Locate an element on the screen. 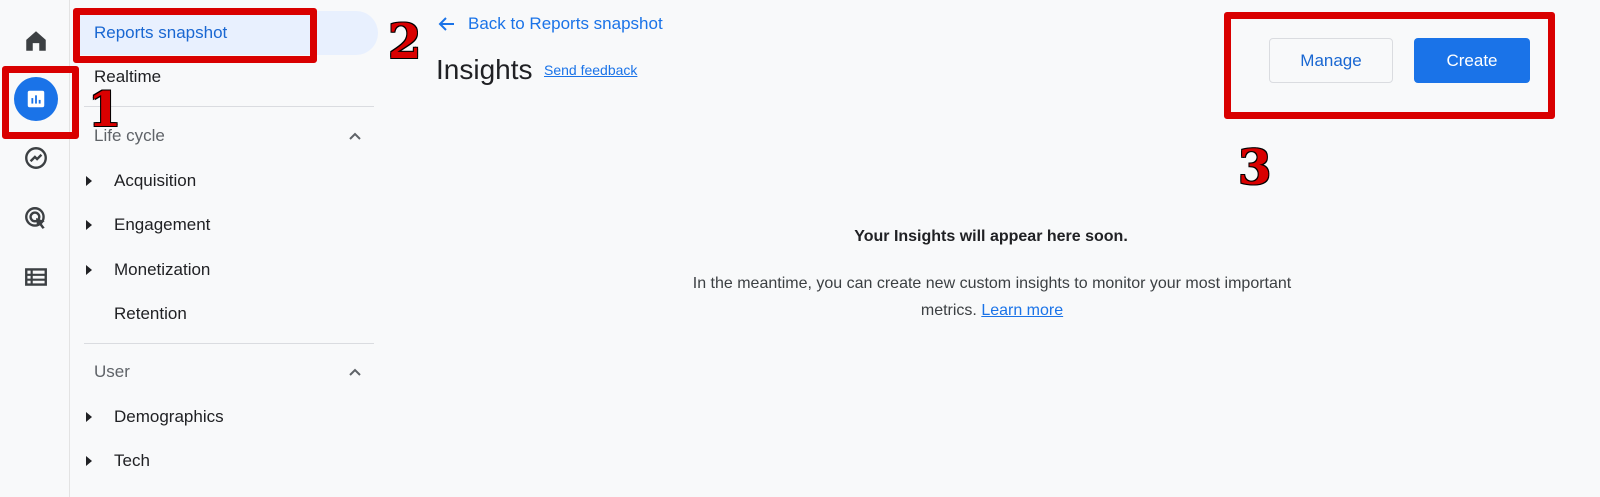 The image size is (1600, 497). create-button: Create is located at coordinates (1472, 60).